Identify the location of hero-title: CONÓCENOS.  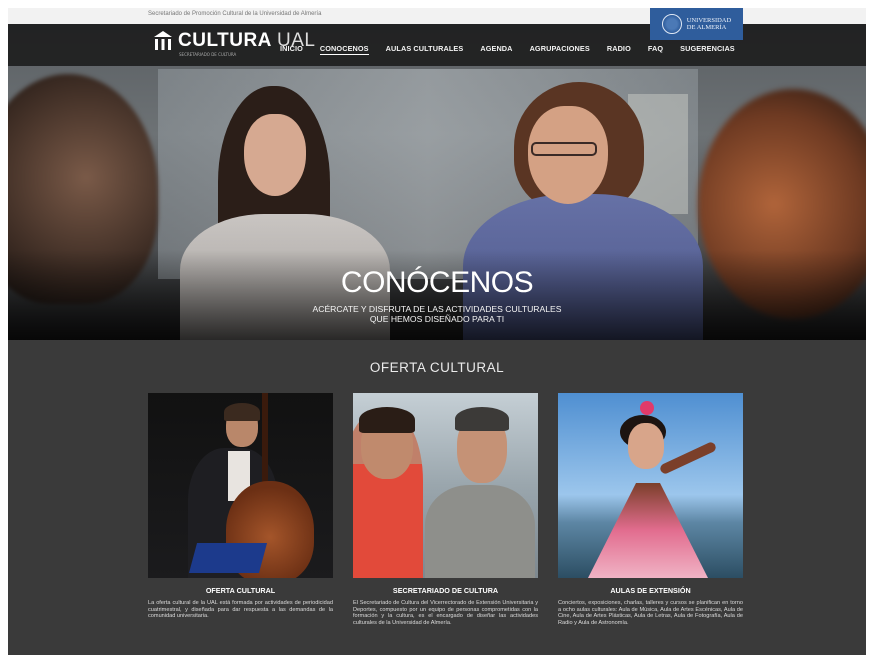
(437, 282).